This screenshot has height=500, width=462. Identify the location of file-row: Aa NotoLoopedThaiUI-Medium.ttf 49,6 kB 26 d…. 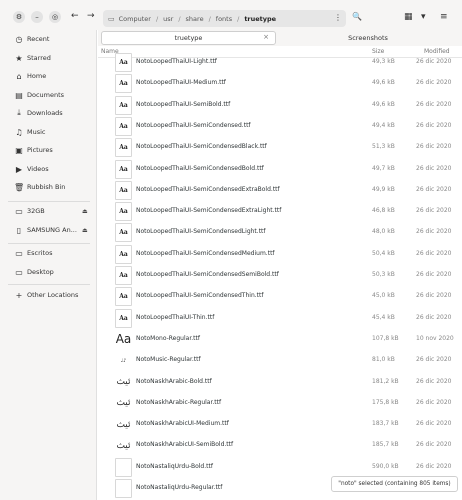
(280, 83).